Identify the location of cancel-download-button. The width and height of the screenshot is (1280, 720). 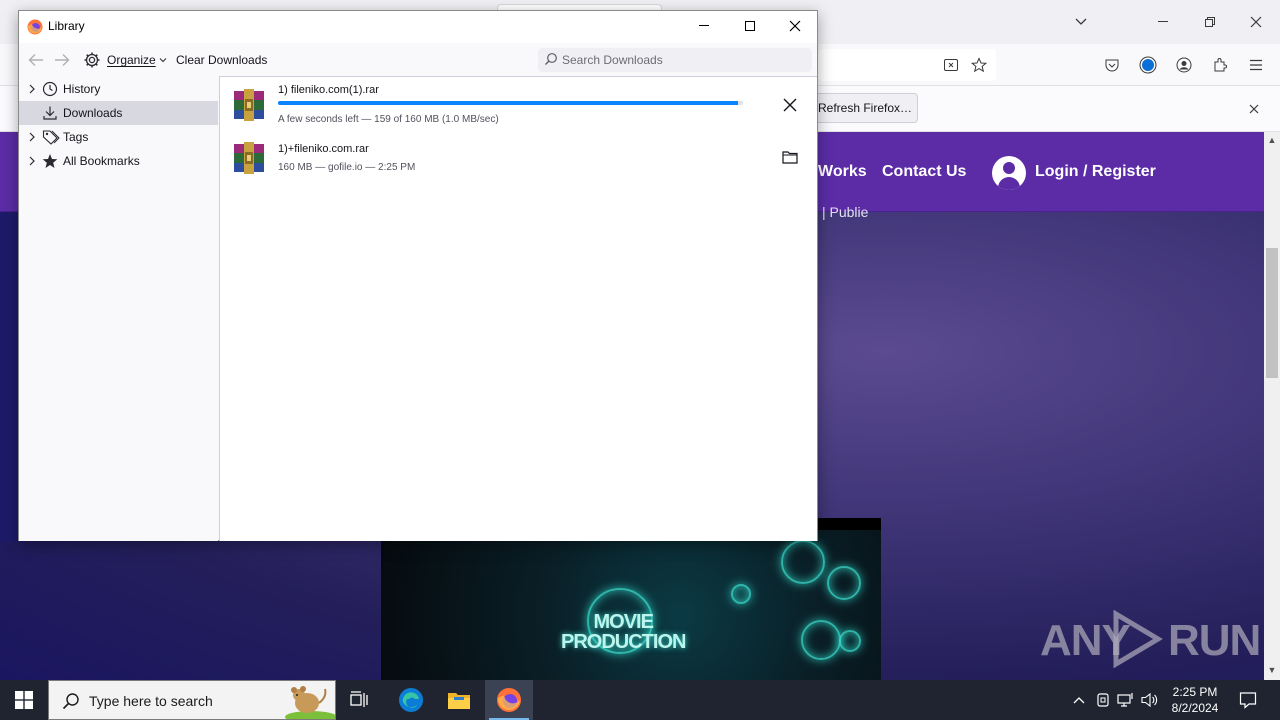
(790, 105).